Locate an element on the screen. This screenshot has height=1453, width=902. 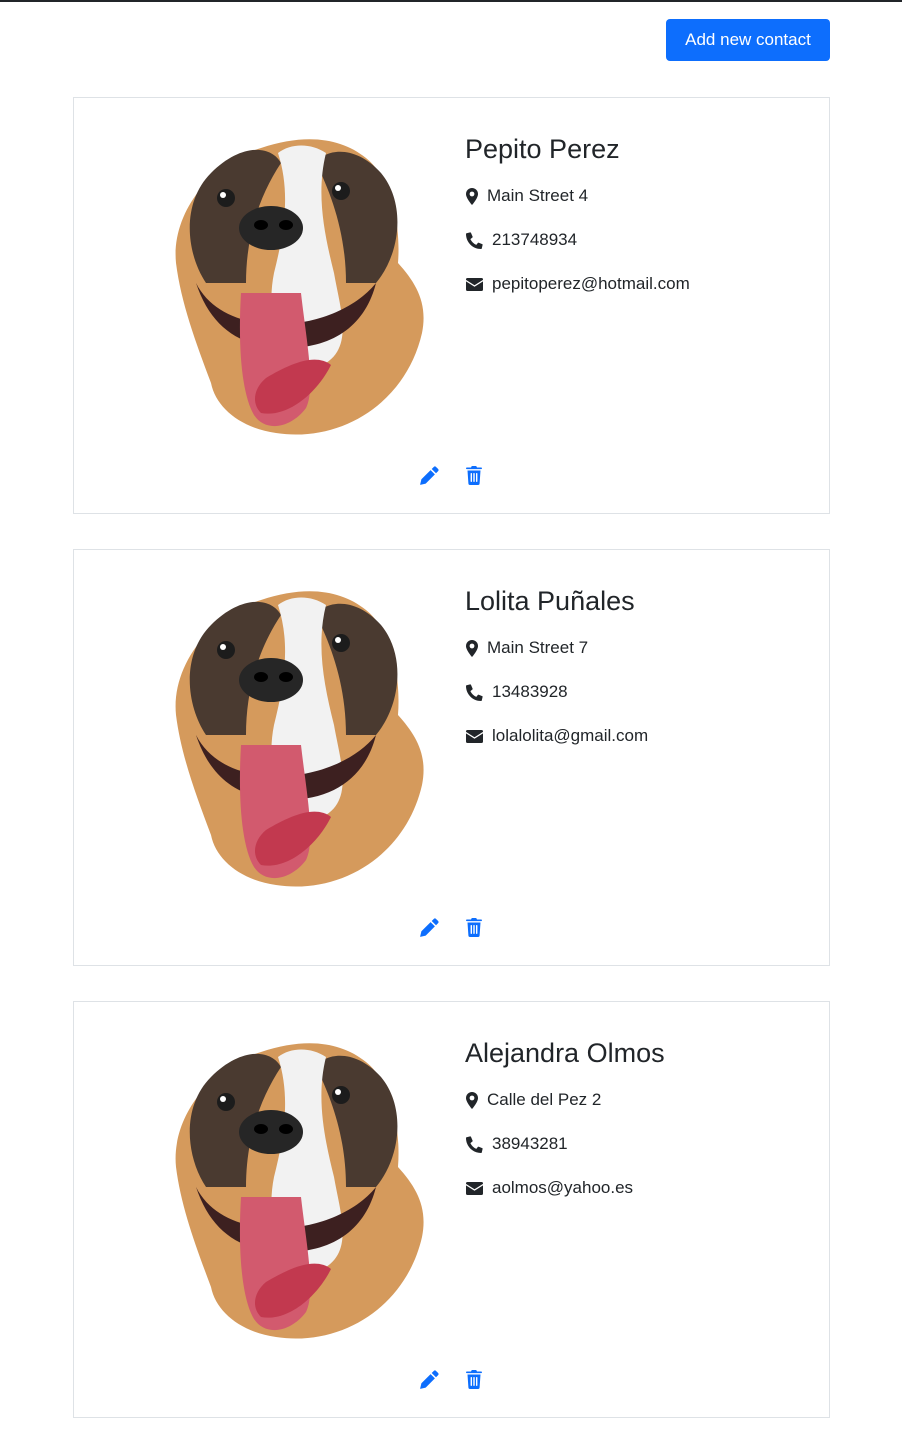
contact-email-row: pepitoperez@hotmail.com is located at coordinates (577, 284).